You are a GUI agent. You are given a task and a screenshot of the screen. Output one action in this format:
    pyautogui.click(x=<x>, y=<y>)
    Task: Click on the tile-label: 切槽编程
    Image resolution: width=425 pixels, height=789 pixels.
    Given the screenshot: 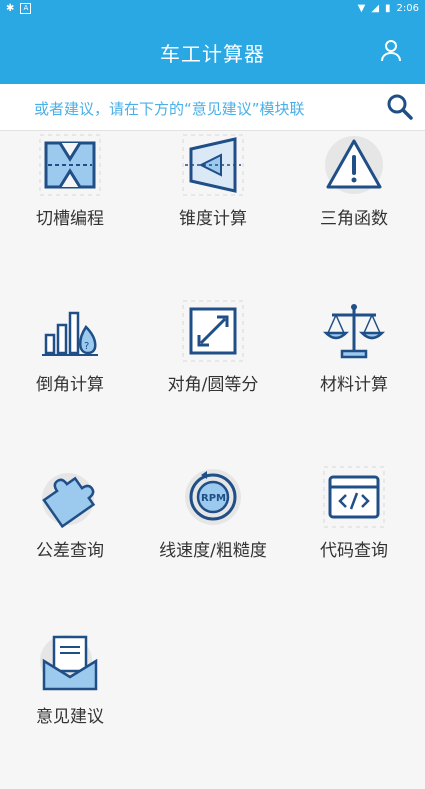 What is the action you would take?
    pyautogui.click(x=70, y=219)
    